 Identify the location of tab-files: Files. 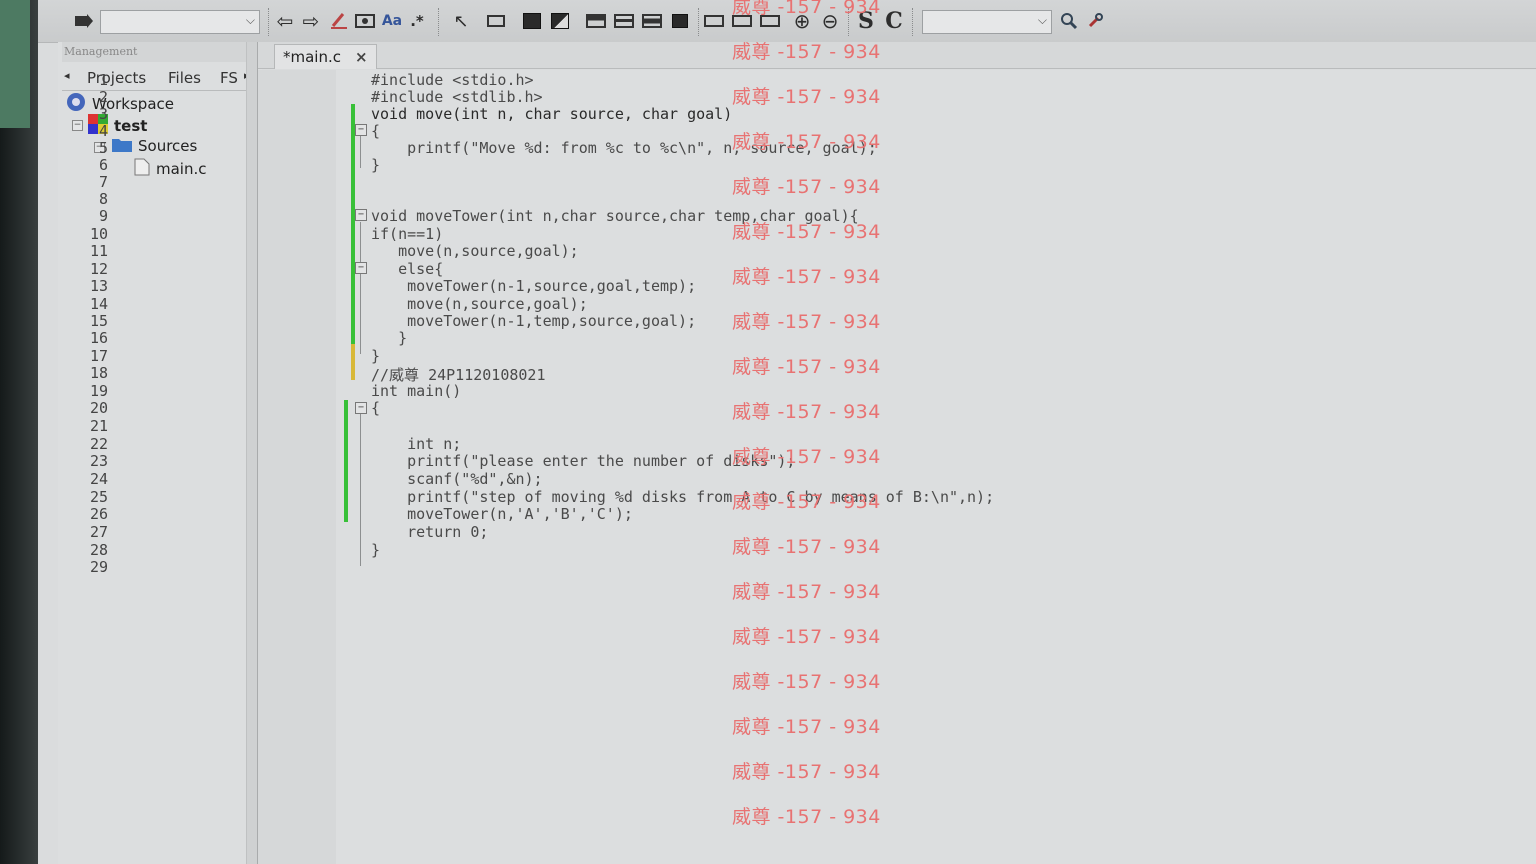
(184, 78).